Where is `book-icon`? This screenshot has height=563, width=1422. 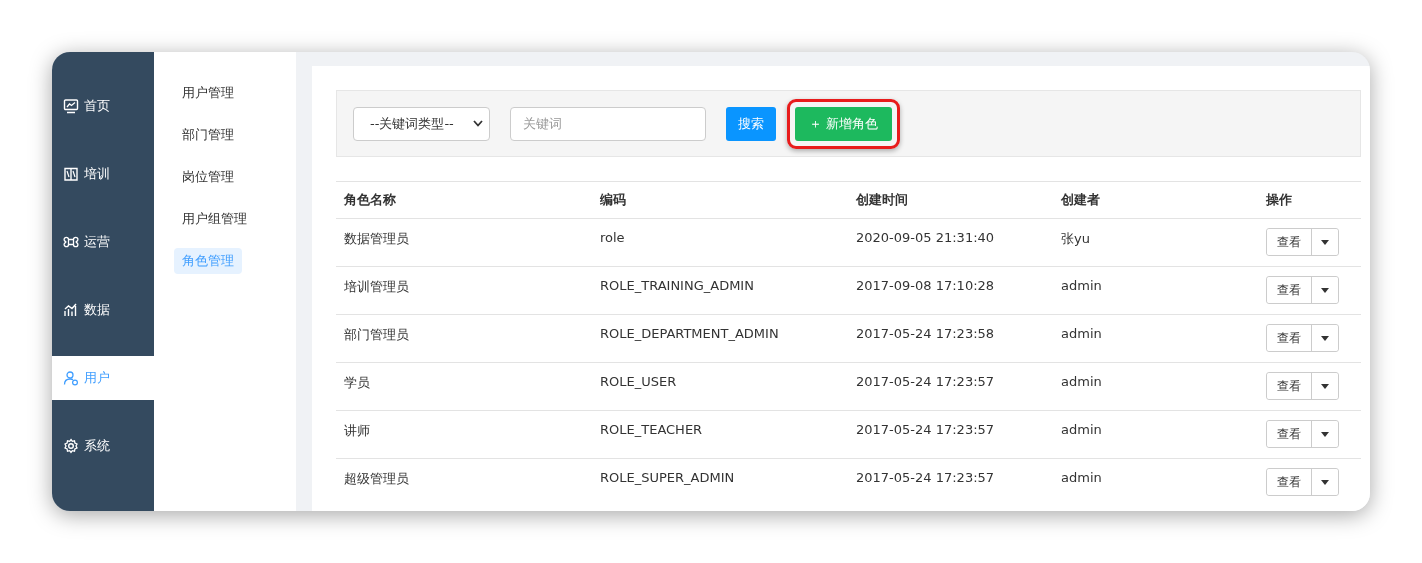
book-icon is located at coordinates (71, 174).